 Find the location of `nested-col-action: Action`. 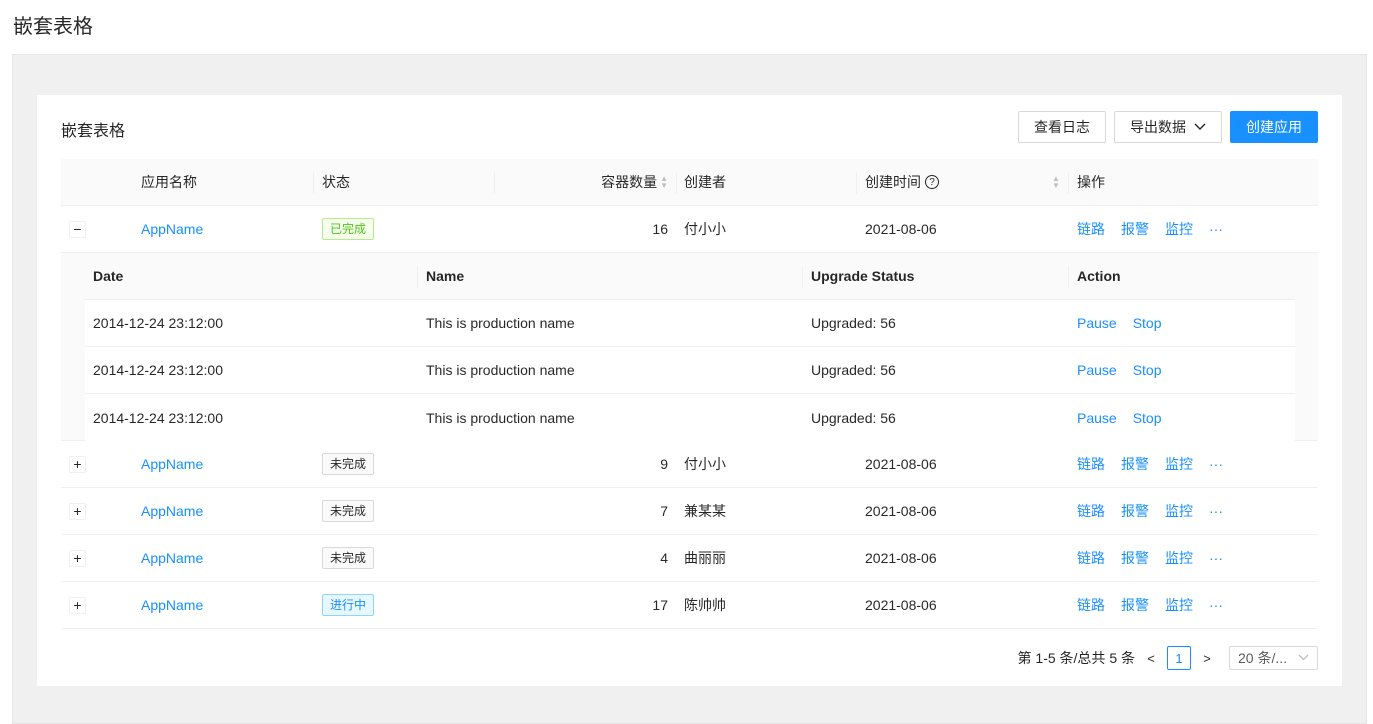

nested-col-action: Action is located at coordinates (1099, 276).